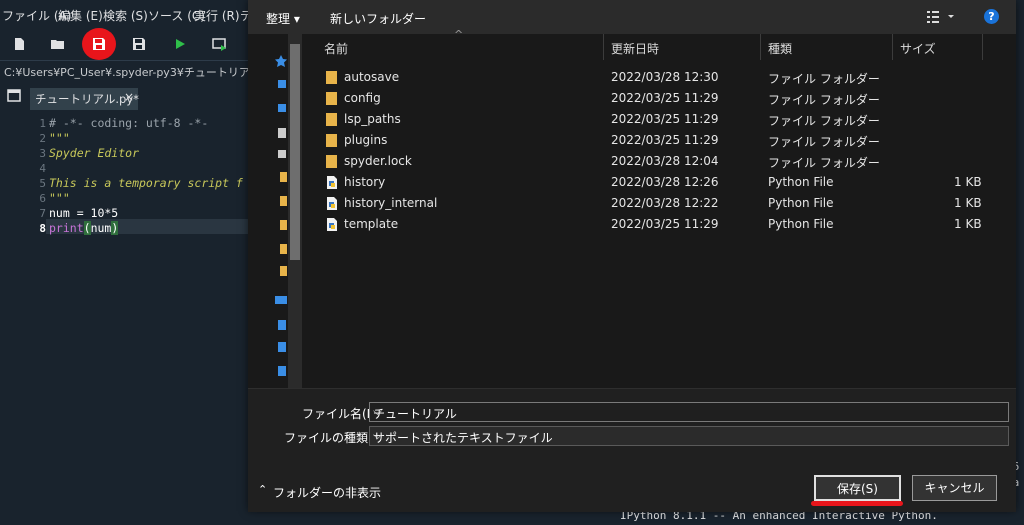 This screenshot has height=525, width=1024. What do you see at coordinates (991, 16) in the screenshot?
I see `help-icon: ?` at bounding box center [991, 16].